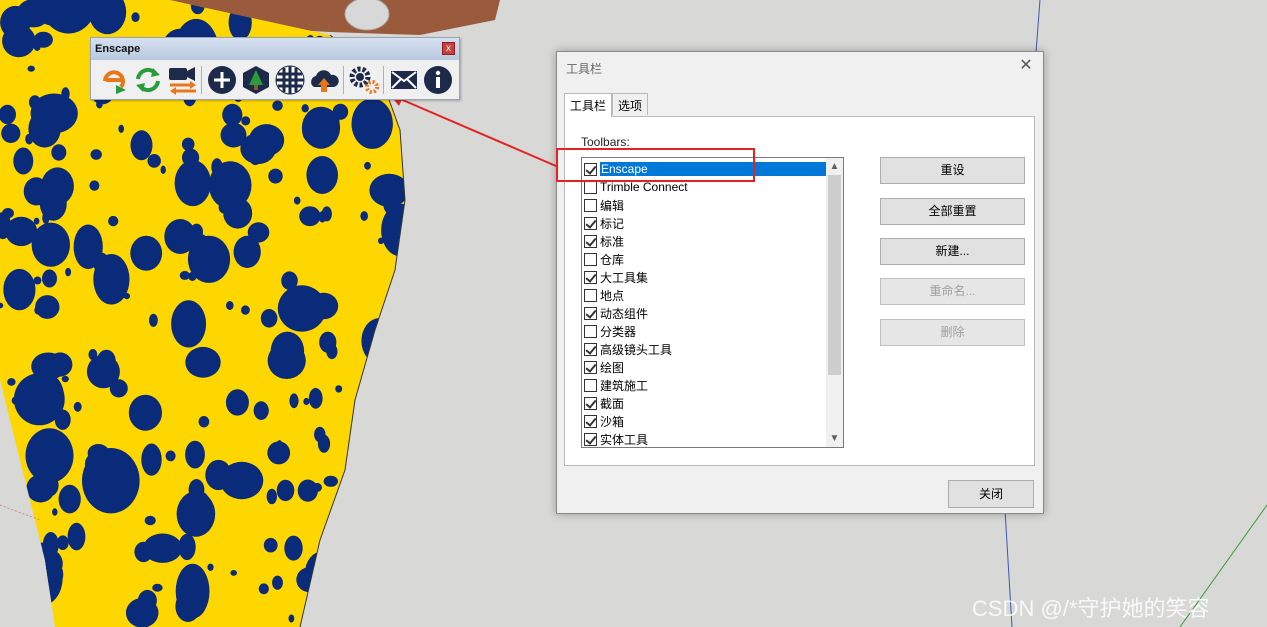 Image resolution: width=1267 pixels, height=627 pixels. I want to click on toolbar-list-item: 标记, so click(704, 223).